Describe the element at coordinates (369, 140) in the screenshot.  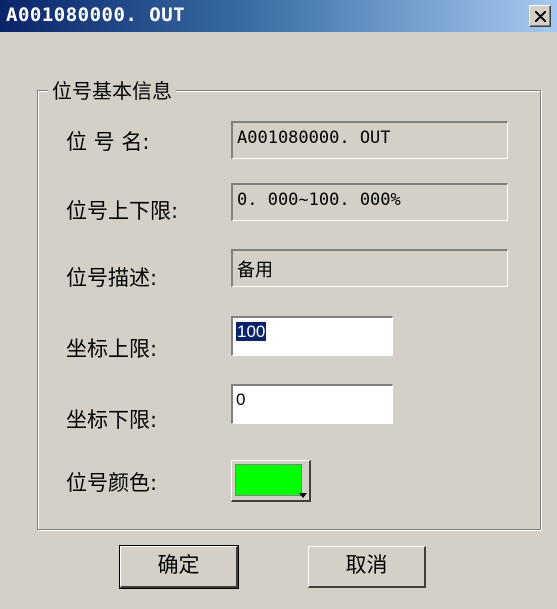
I see `tag-name-field: A001080000. OUT` at that location.